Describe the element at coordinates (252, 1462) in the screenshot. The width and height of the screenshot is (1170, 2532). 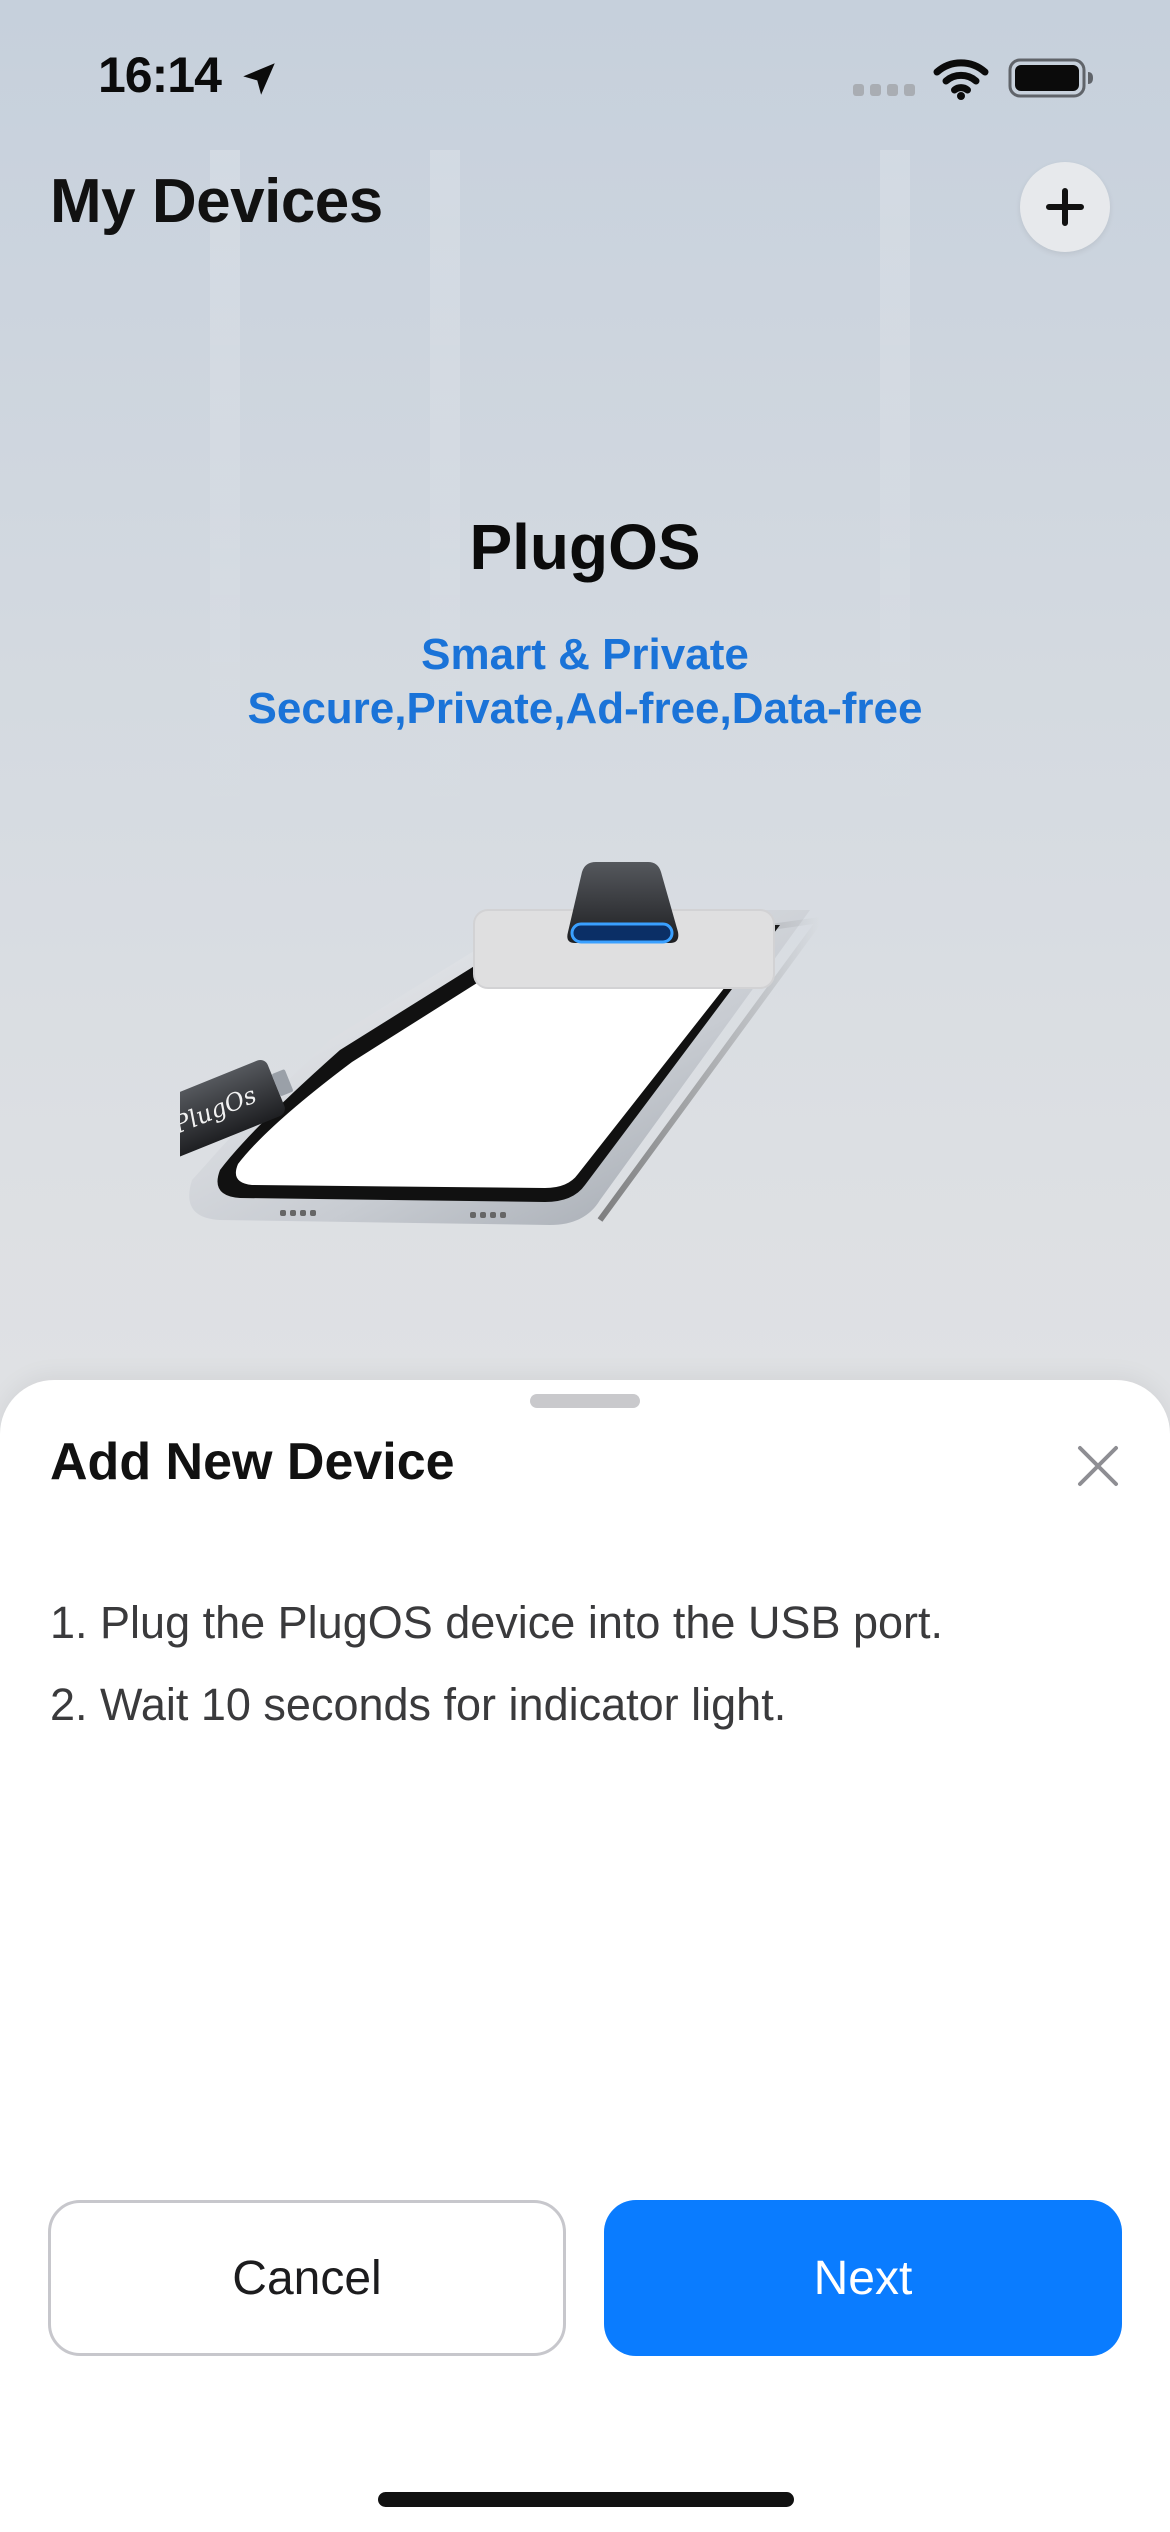
I see `sheet-title: Add New Device` at that location.